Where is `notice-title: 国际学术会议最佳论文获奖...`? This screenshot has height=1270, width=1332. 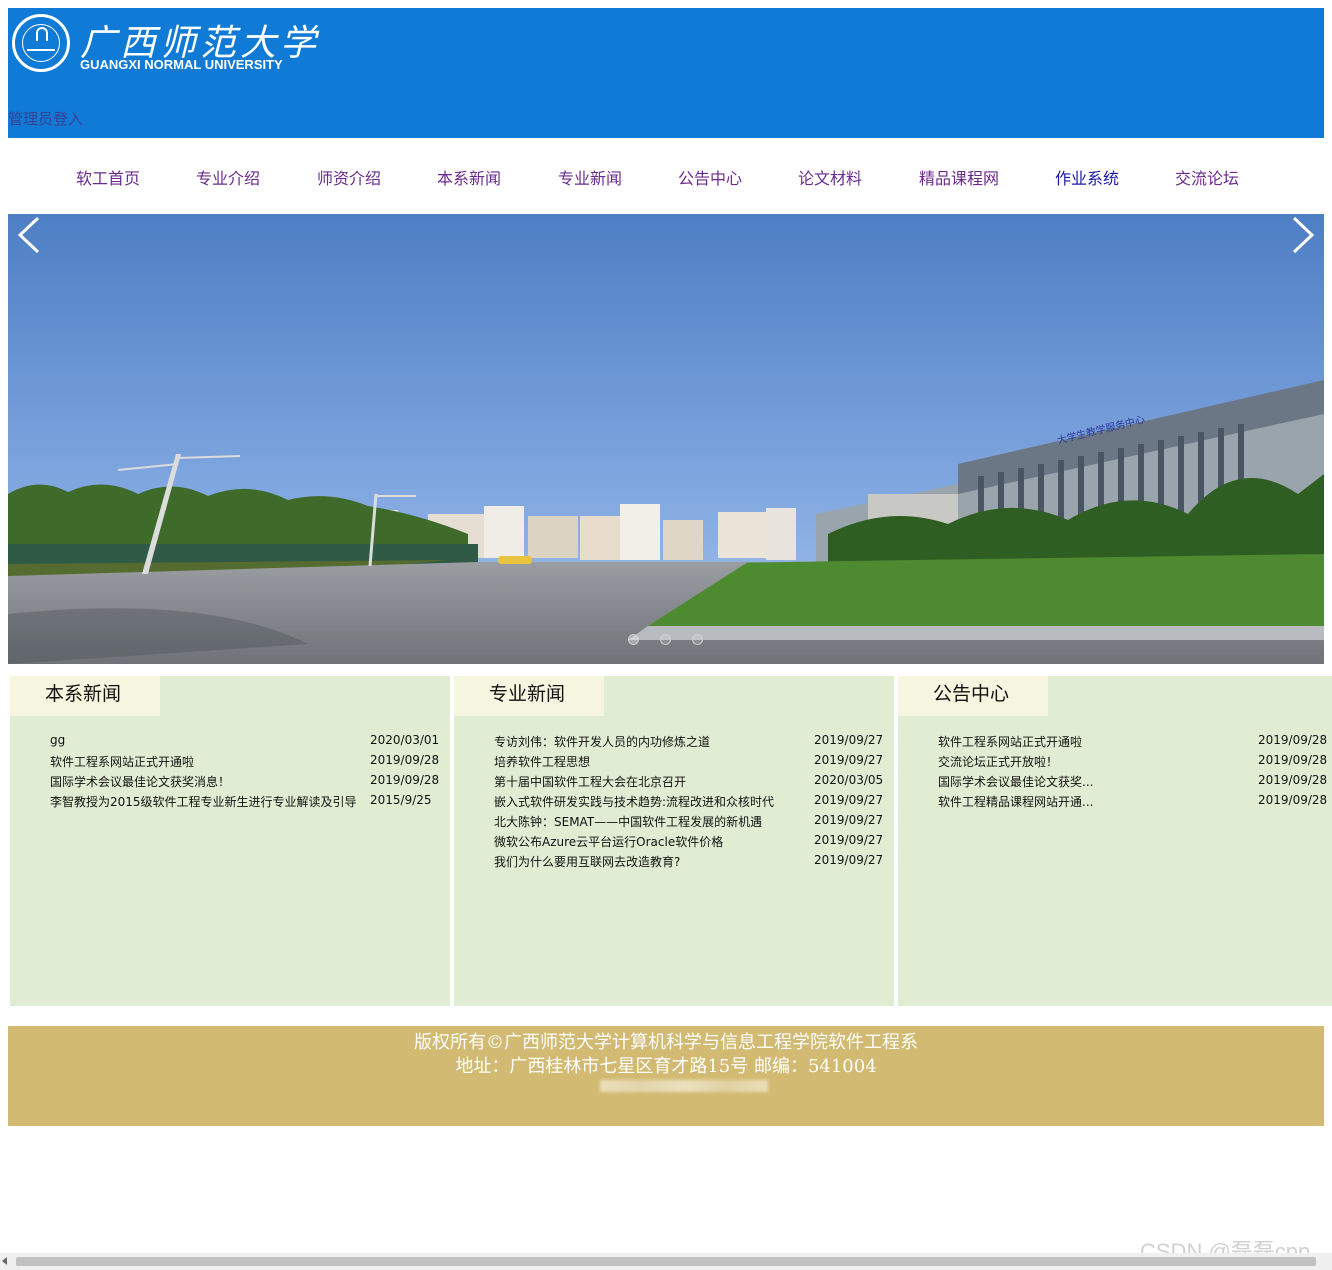 notice-title: 国际学术会议最佳论文获奖... is located at coordinates (1015, 781).